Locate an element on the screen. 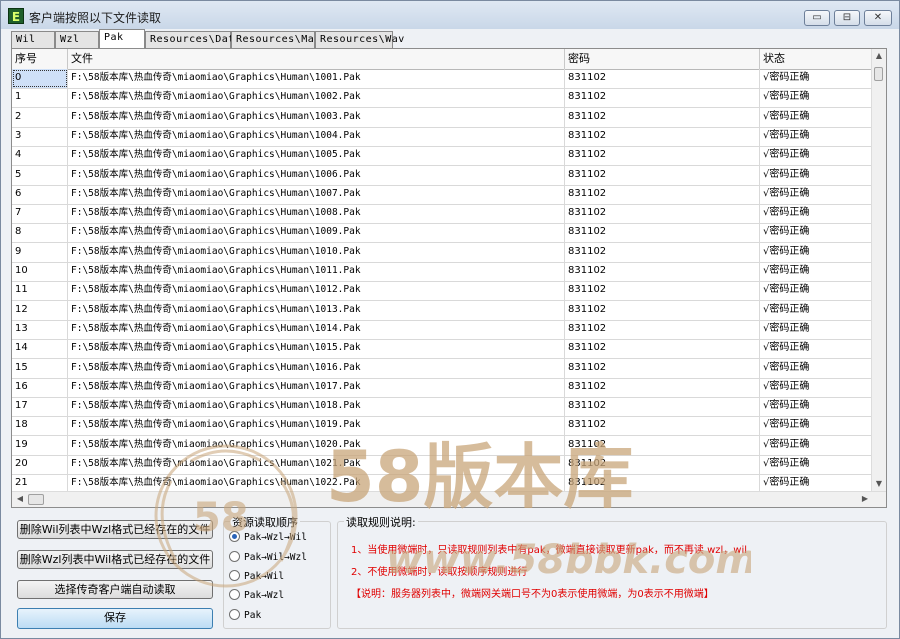  minimize-button: ▭ is located at coordinates (817, 18).